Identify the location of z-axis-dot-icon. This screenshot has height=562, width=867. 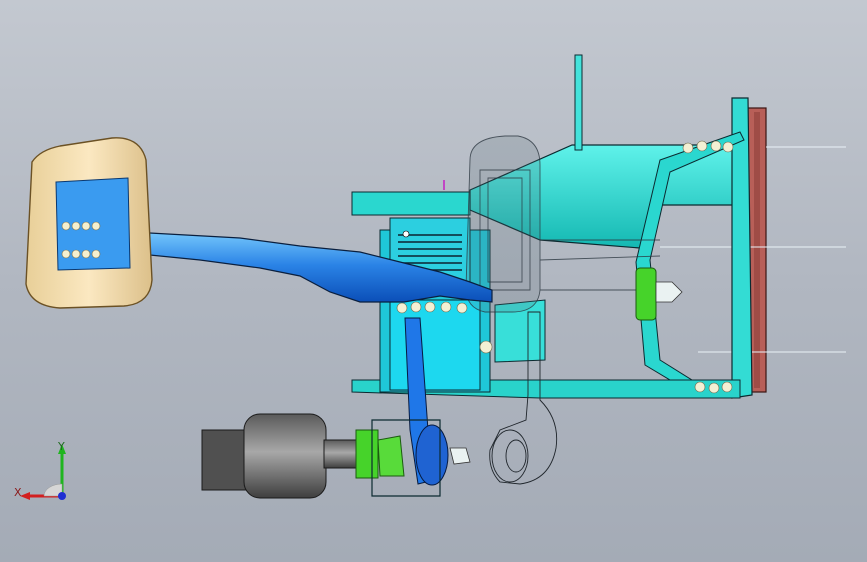
(62, 496).